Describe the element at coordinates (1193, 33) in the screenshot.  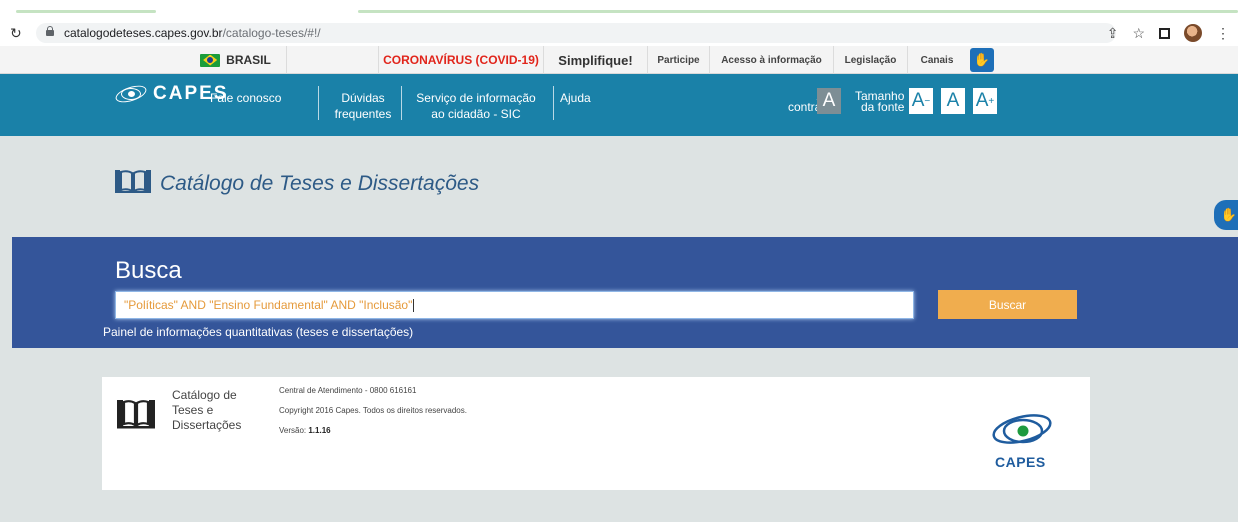
I see `profile-avatar` at that location.